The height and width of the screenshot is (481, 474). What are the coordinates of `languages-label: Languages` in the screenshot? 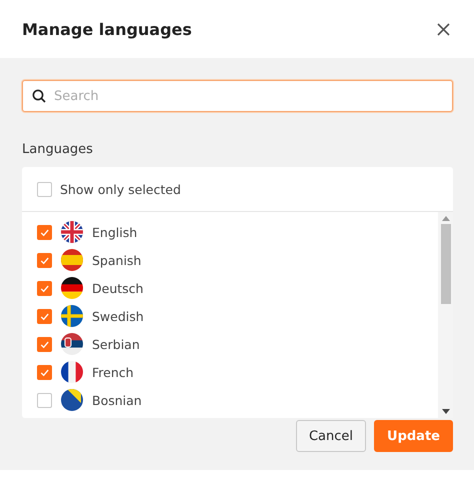 It's located at (58, 150).